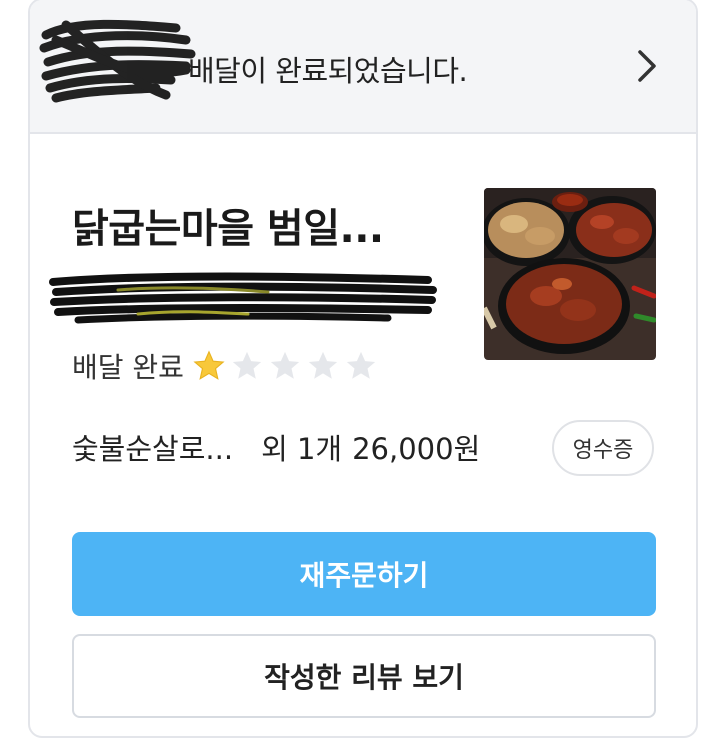  What do you see at coordinates (243, 298) in the screenshot?
I see `redaction-scribble-address` at bounding box center [243, 298].